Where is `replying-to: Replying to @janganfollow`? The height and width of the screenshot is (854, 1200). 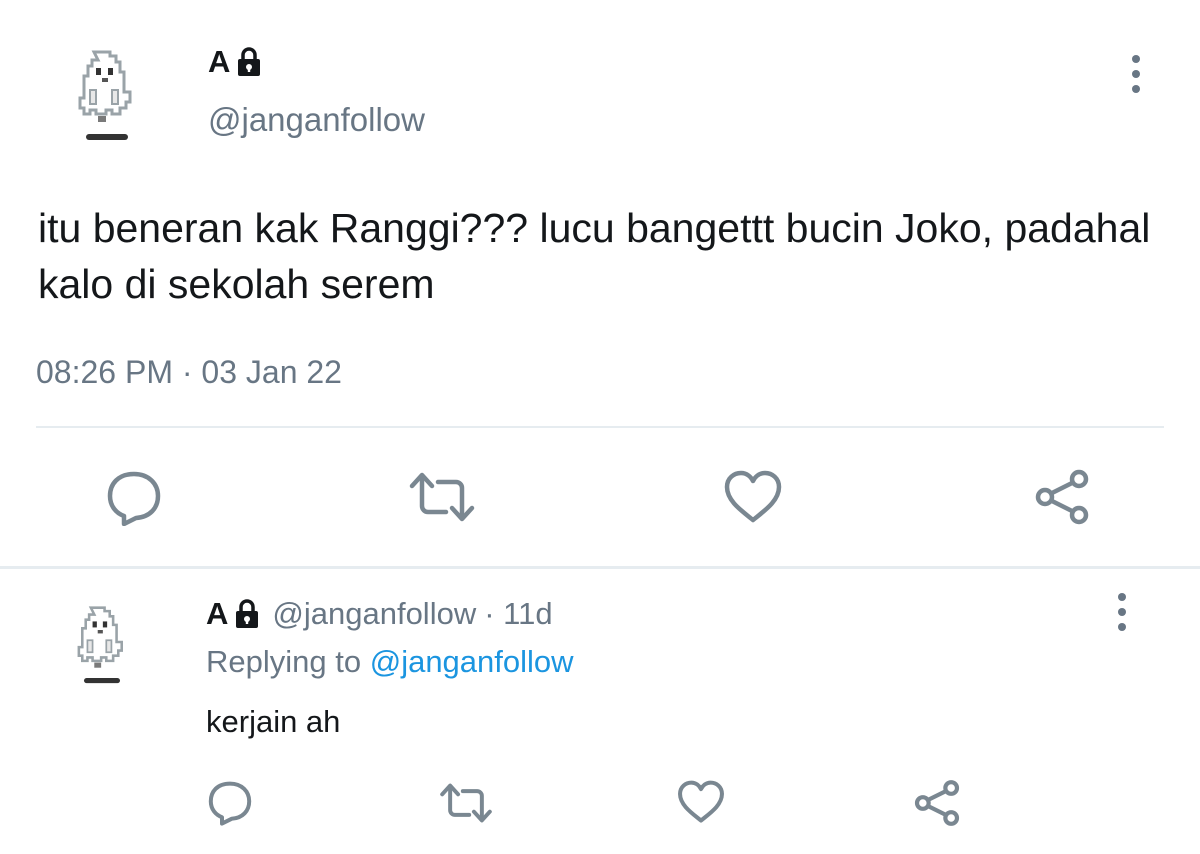 replying-to: Replying to @janganfollow is located at coordinates (390, 662).